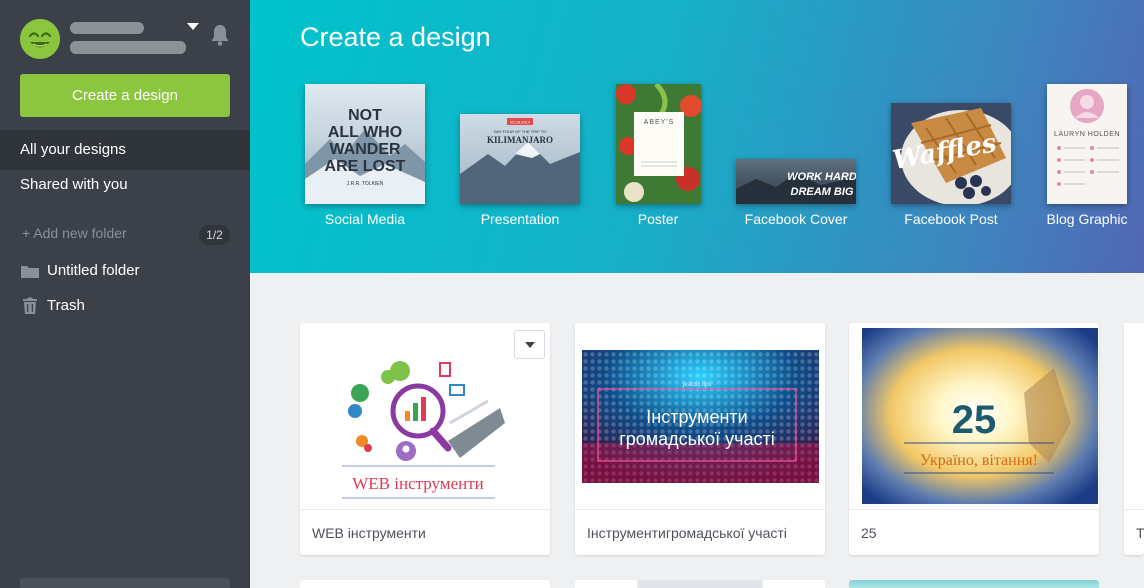  What do you see at coordinates (950, 219) in the screenshot?
I see `tile-label-facebook-post: Facebook Post` at bounding box center [950, 219].